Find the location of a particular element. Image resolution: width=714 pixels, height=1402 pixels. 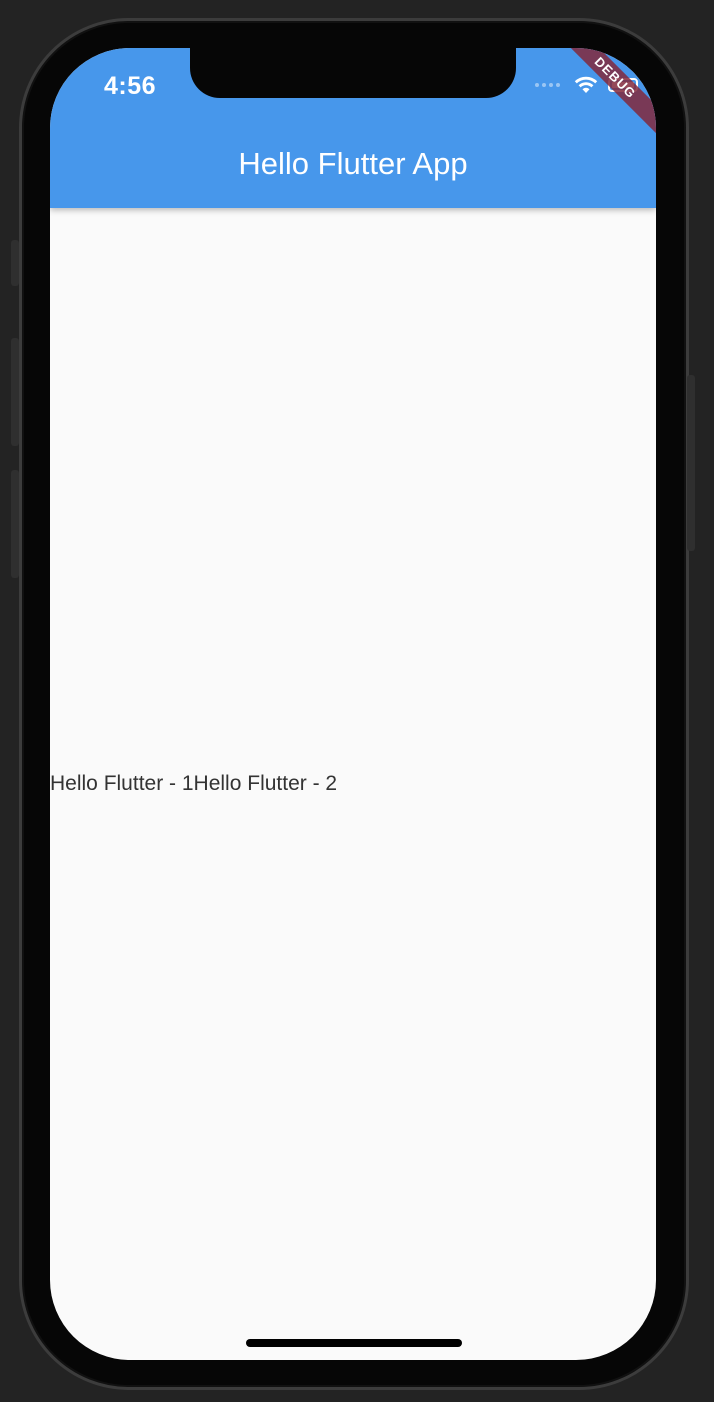

text-row: Hello Flutter - 1 Hello Flutter - 2 is located at coordinates (193, 784).